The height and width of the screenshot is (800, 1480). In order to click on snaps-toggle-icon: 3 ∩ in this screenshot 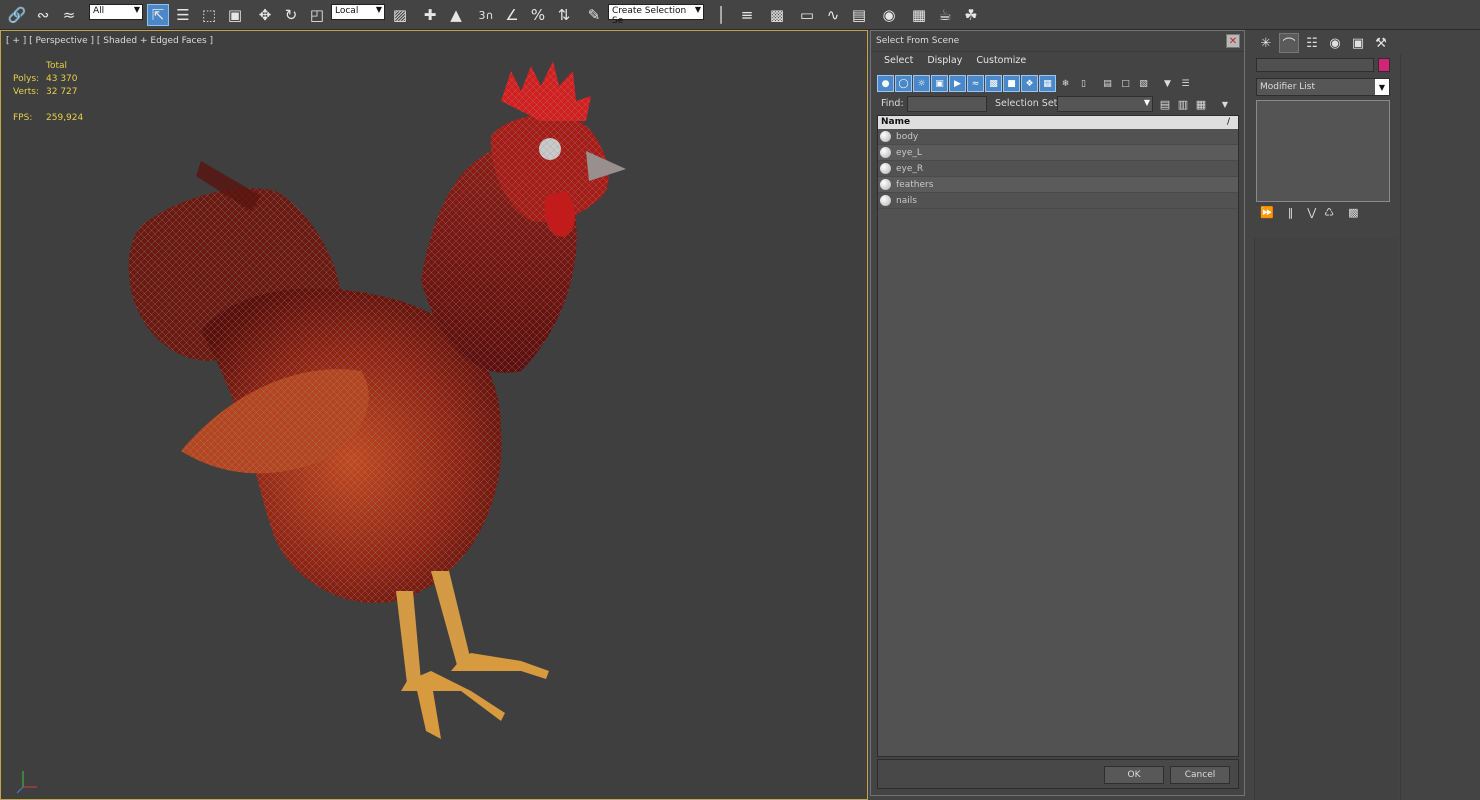, I will do `click(486, 15)`.